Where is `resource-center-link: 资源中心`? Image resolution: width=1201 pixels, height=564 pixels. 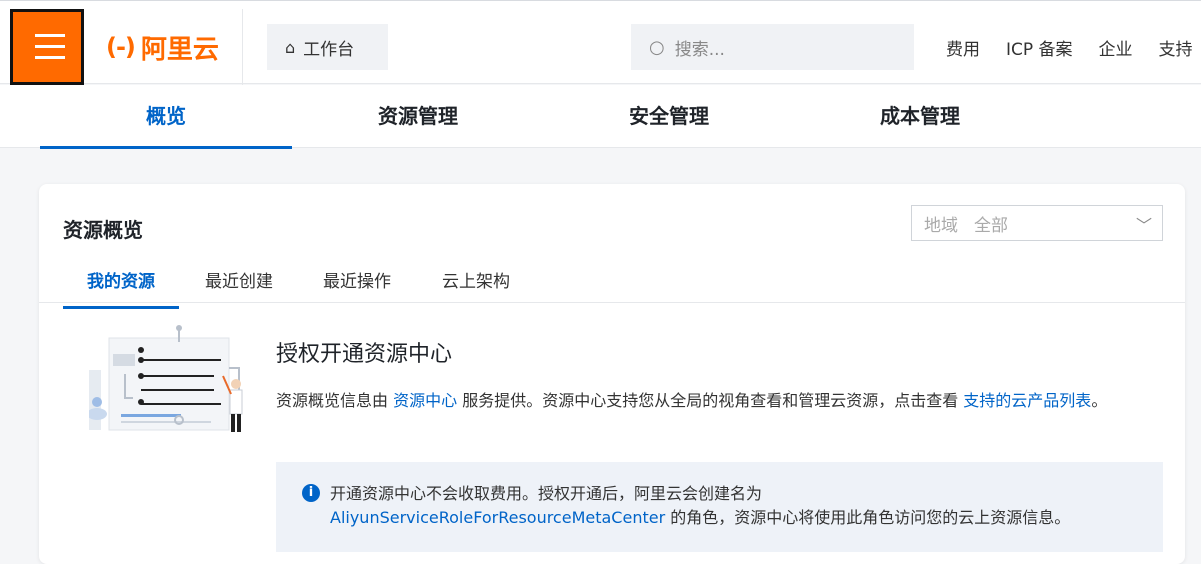 resource-center-link: 资源中心 is located at coordinates (425, 400).